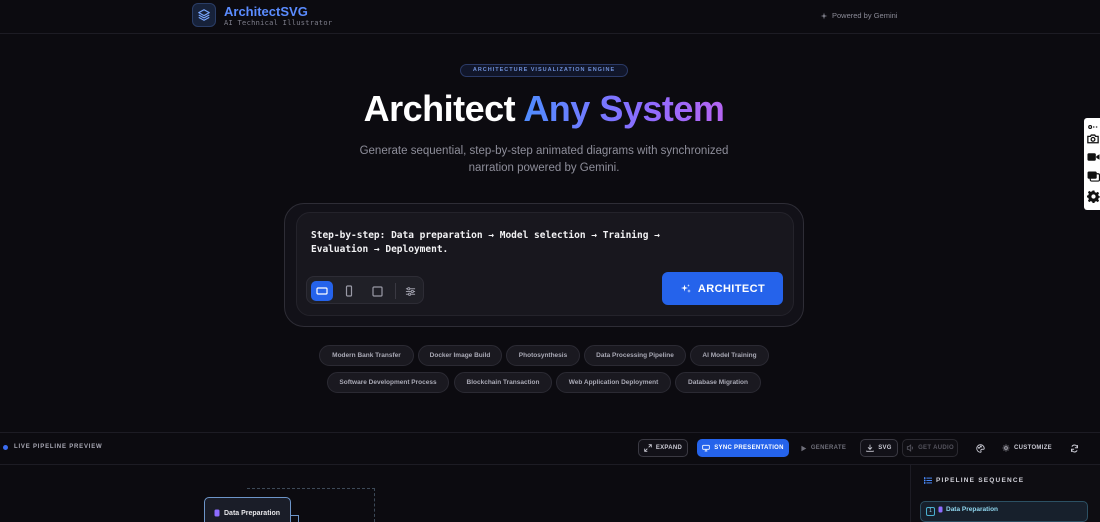 The height and width of the screenshot is (522, 1100). I want to click on powered-by-label: Powered by Gemini, so click(865, 15).